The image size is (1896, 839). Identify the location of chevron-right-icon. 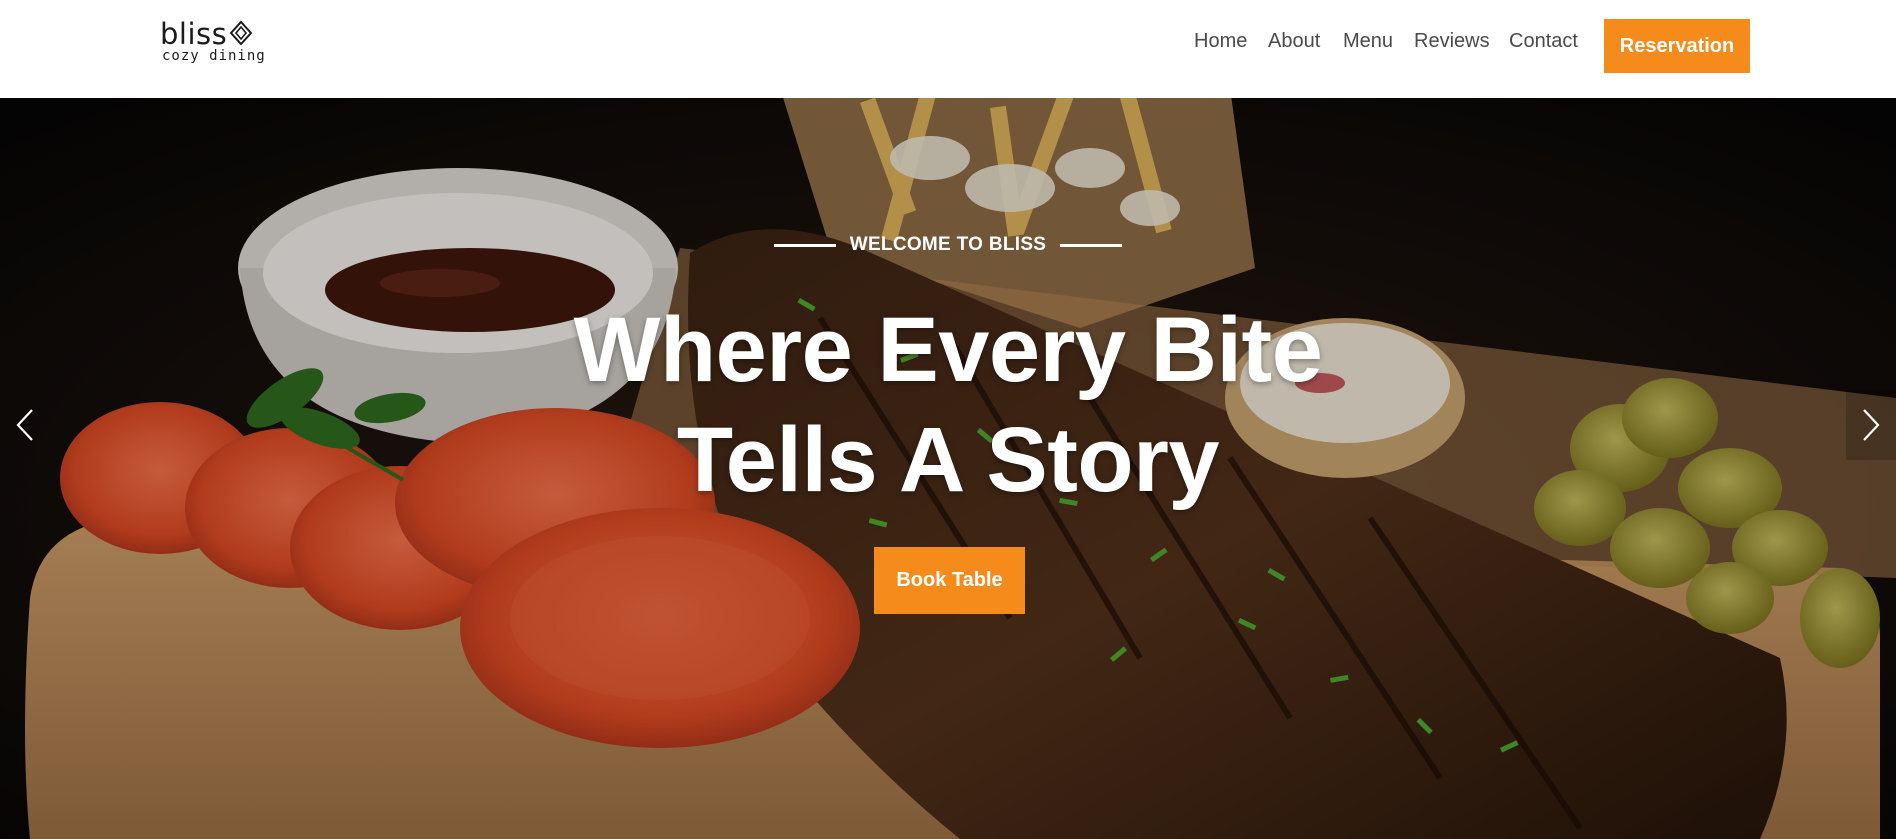
(1871, 425).